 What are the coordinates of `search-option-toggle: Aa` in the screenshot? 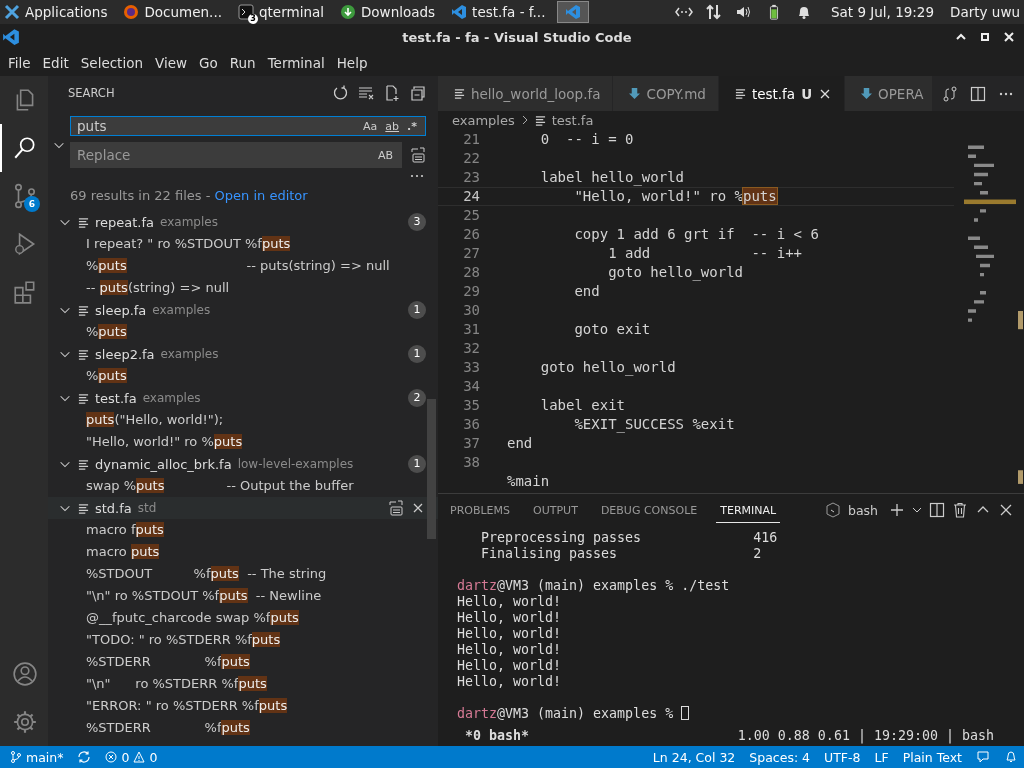 It's located at (370, 126).